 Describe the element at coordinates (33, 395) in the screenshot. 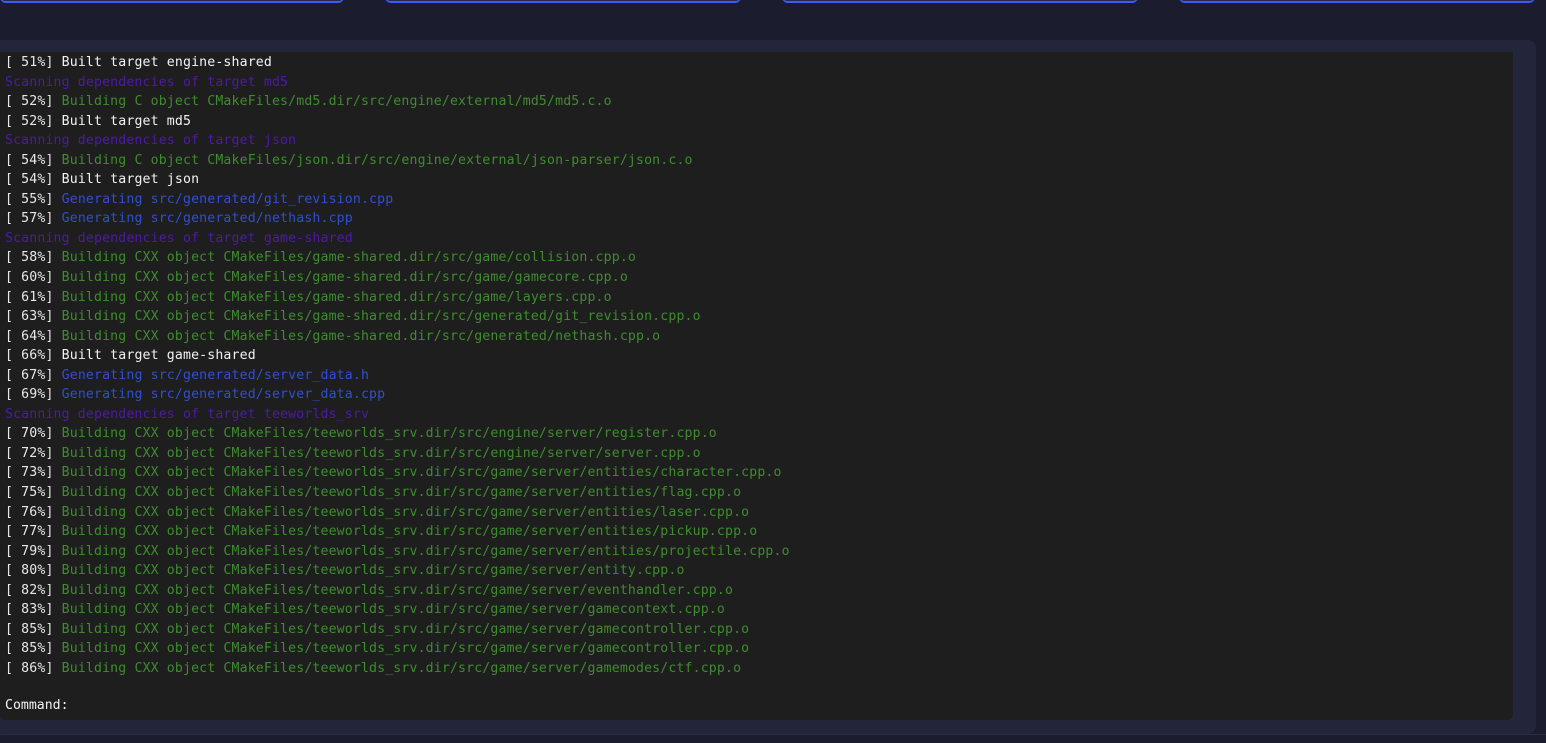

I see `log-line-percent: [ 69%]` at that location.